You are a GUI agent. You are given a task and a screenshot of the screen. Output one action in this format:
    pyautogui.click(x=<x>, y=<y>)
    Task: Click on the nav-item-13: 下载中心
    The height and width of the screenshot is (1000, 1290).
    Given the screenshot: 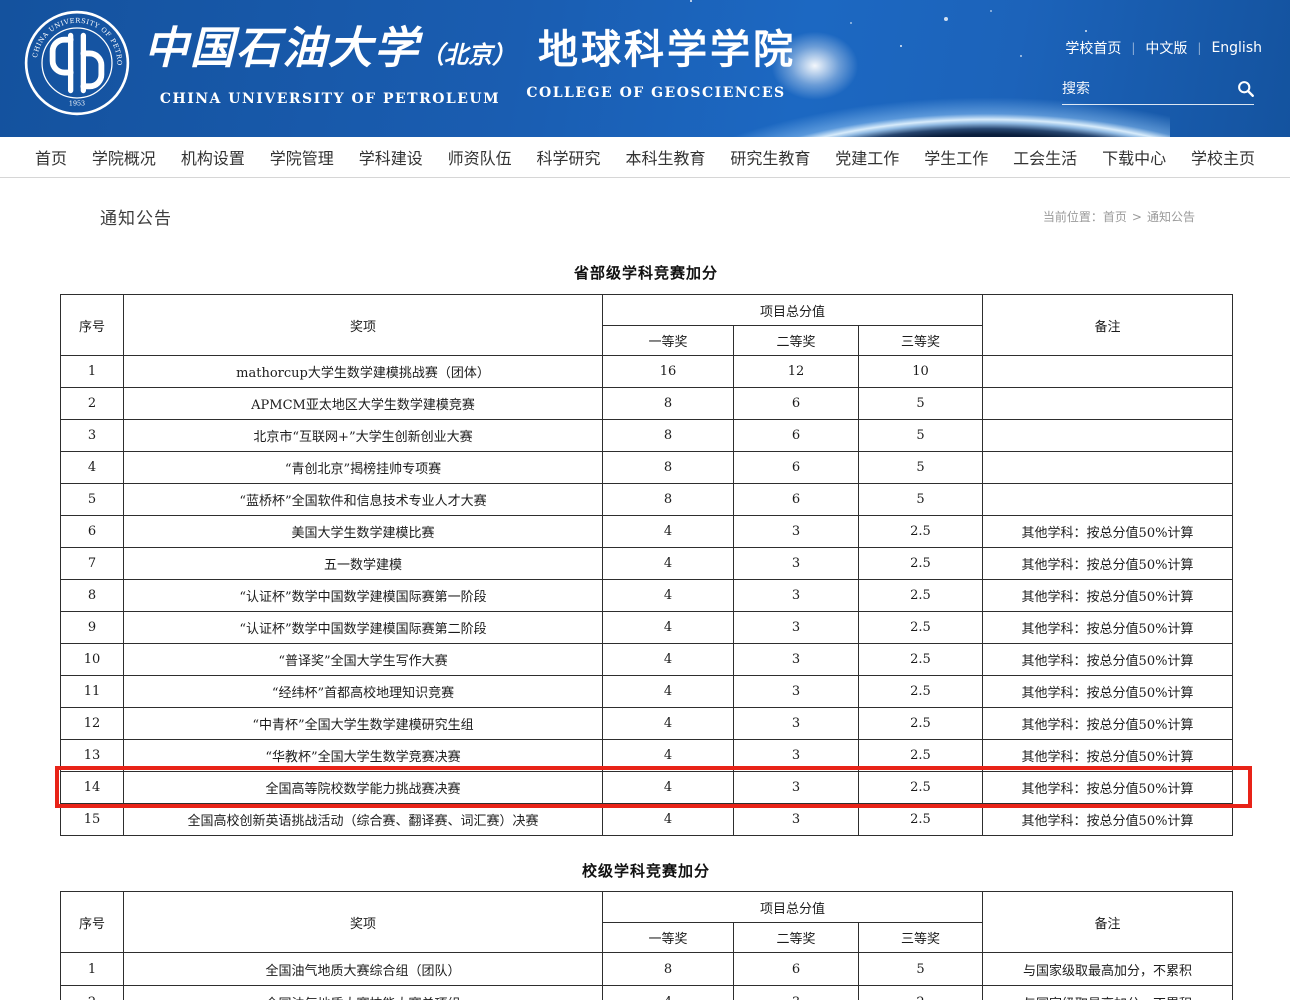 What is the action you would take?
    pyautogui.click(x=1134, y=157)
    